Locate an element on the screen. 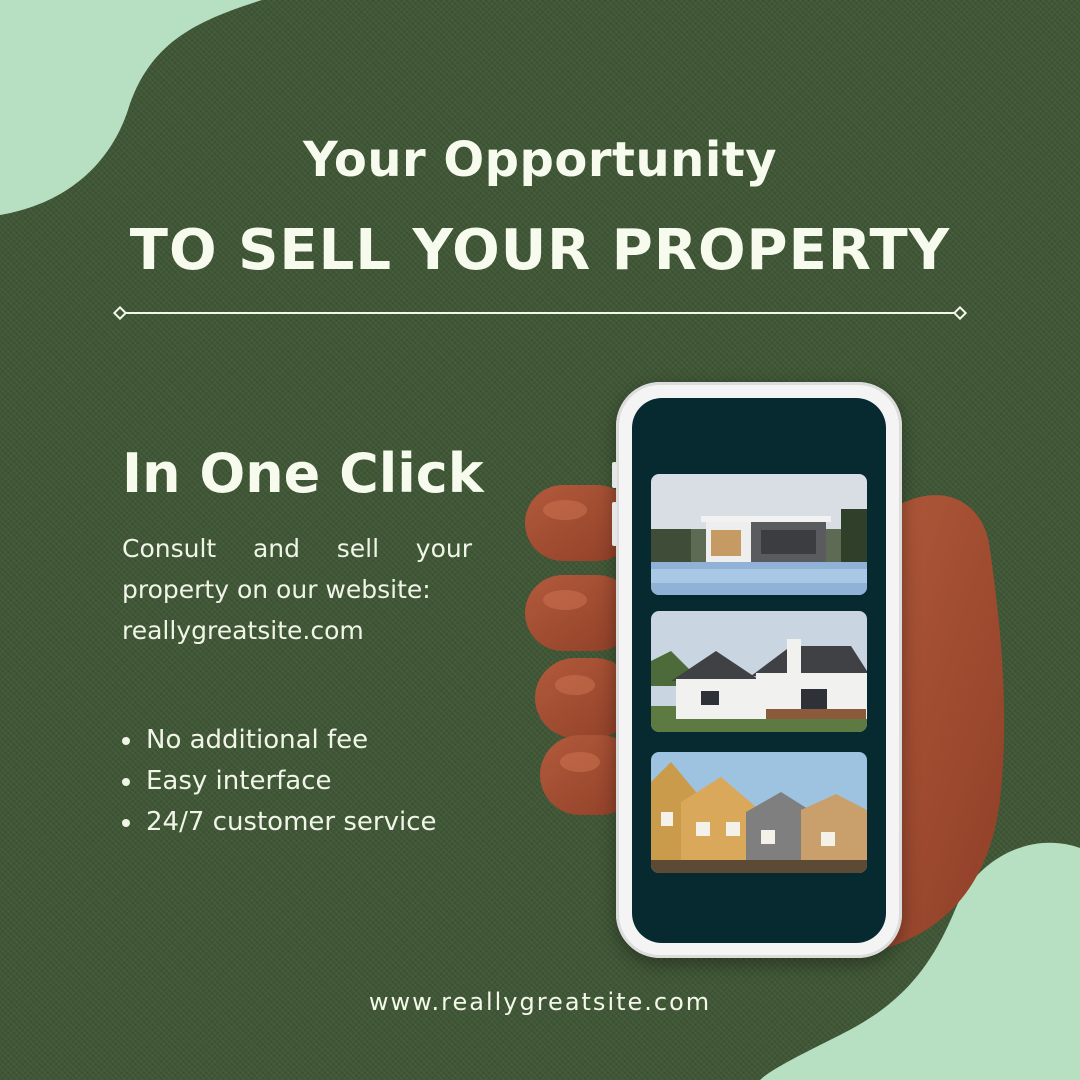 Image resolution: width=1080 pixels, height=1080 pixels. footer-url: www.reallygreatsite.com is located at coordinates (540, 1002).